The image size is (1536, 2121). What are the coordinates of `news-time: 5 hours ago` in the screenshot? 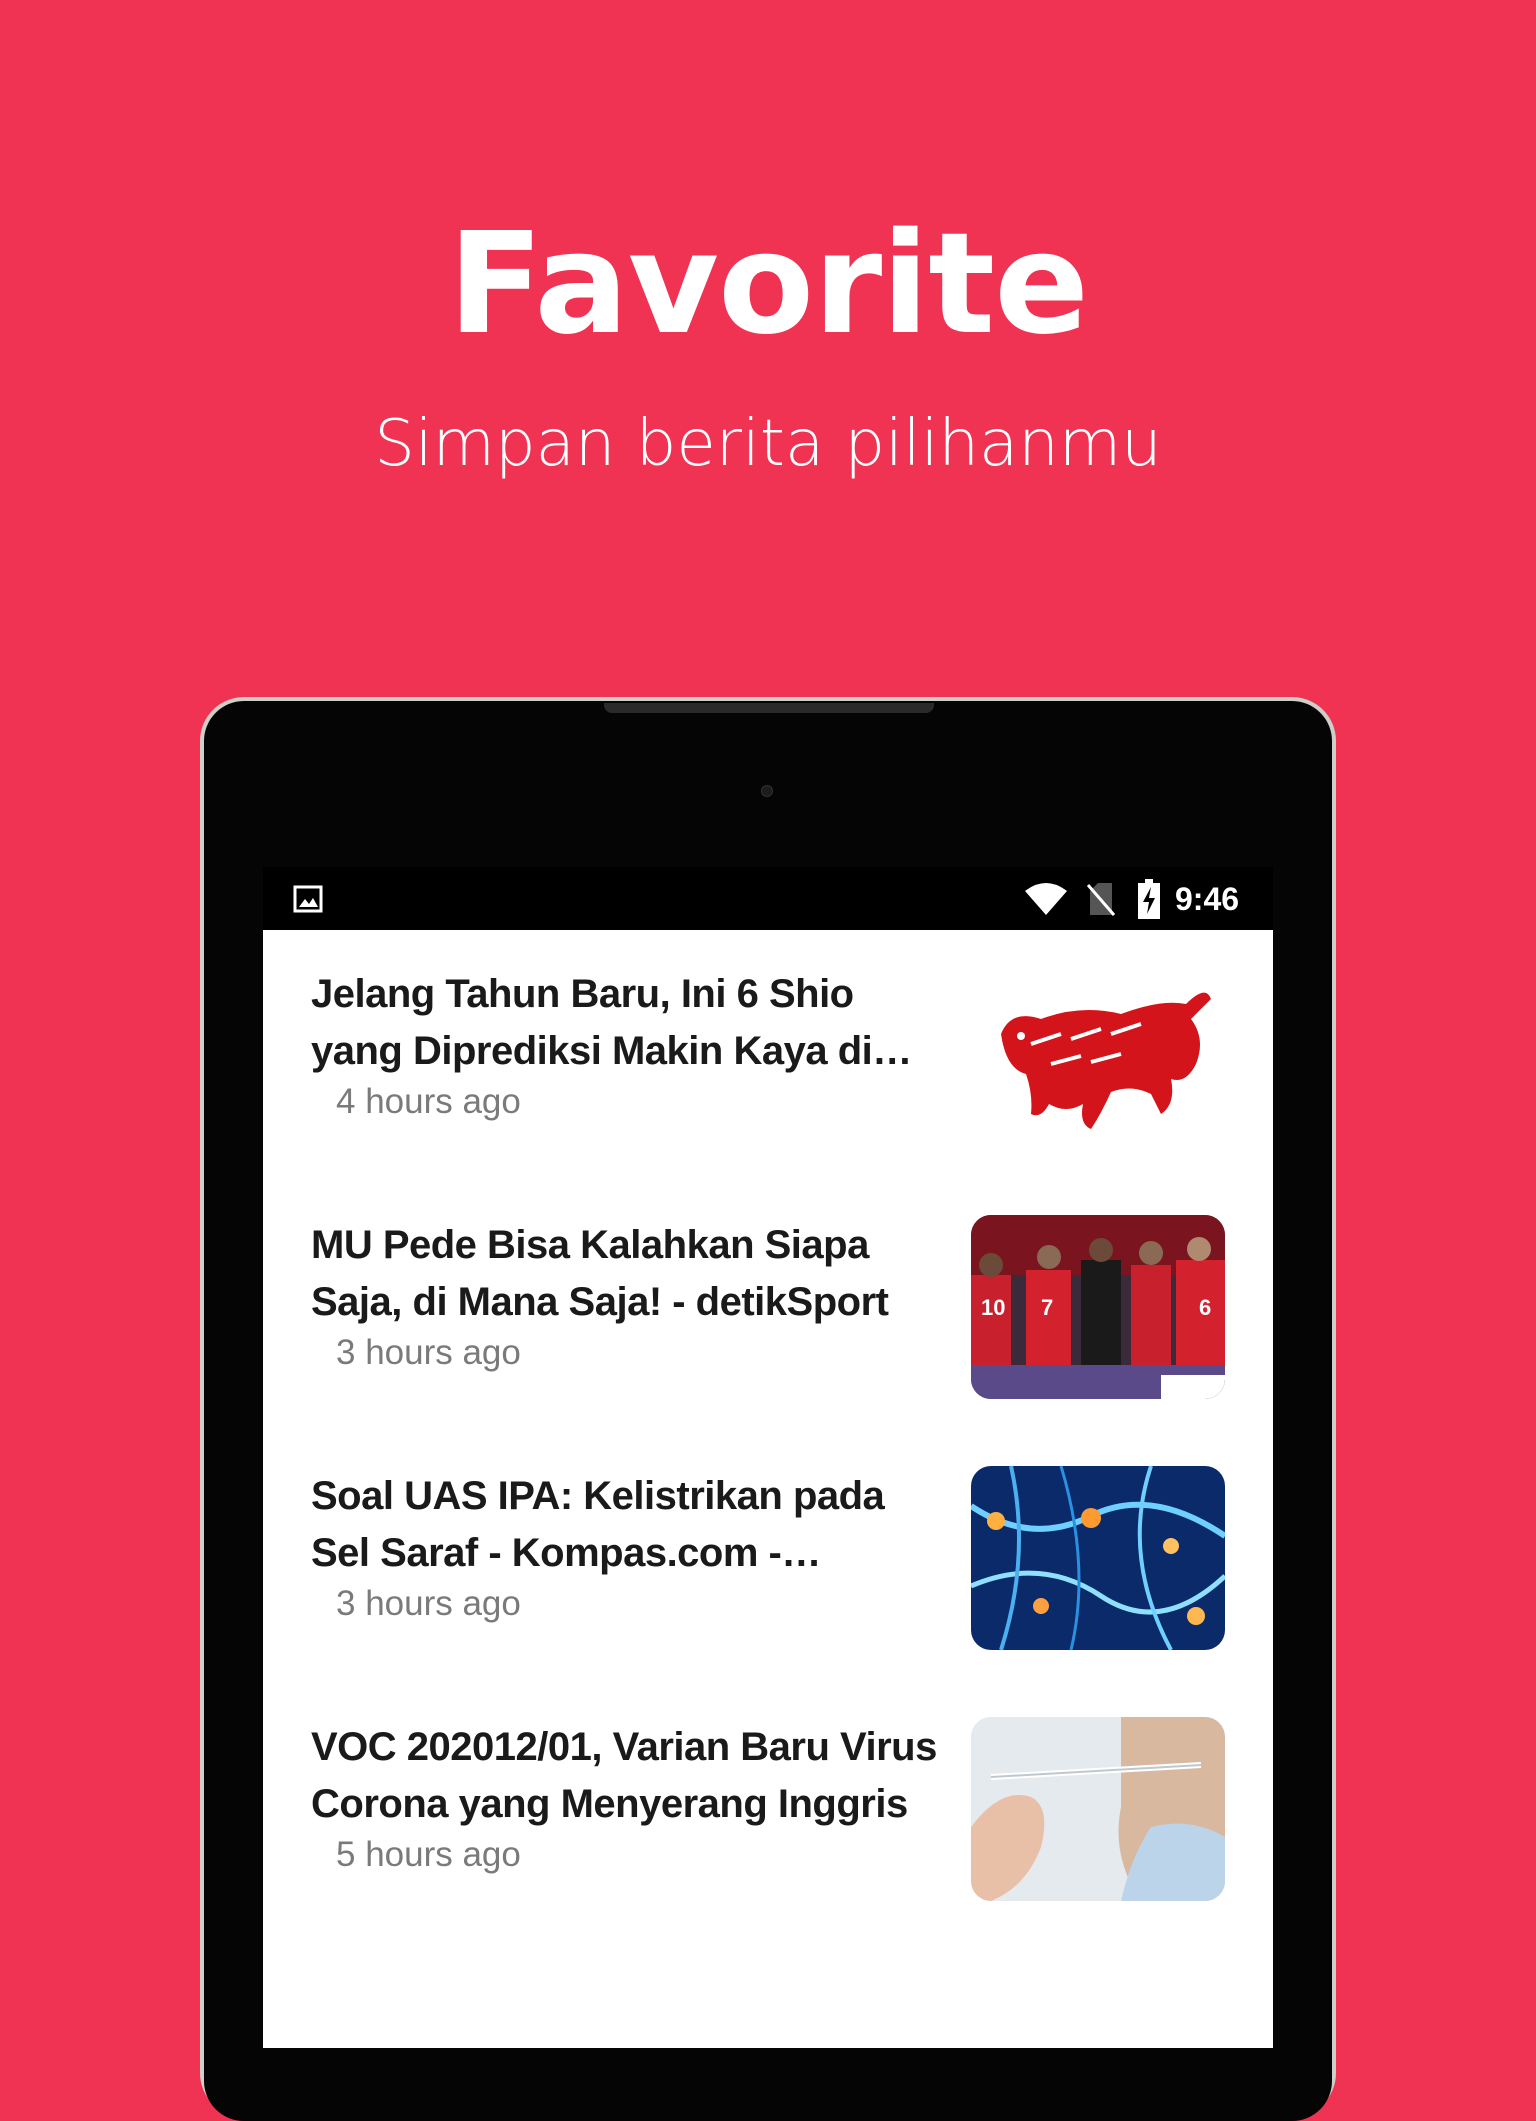 It's located at (428, 1854).